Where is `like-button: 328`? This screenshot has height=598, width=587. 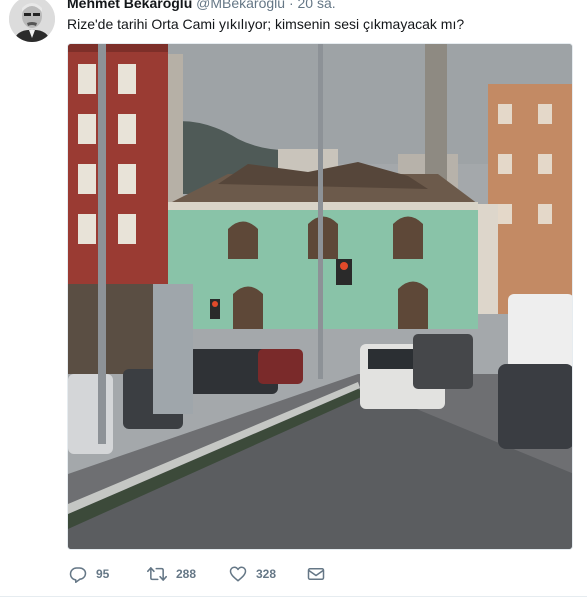 like-button: 328 is located at coordinates (252, 574).